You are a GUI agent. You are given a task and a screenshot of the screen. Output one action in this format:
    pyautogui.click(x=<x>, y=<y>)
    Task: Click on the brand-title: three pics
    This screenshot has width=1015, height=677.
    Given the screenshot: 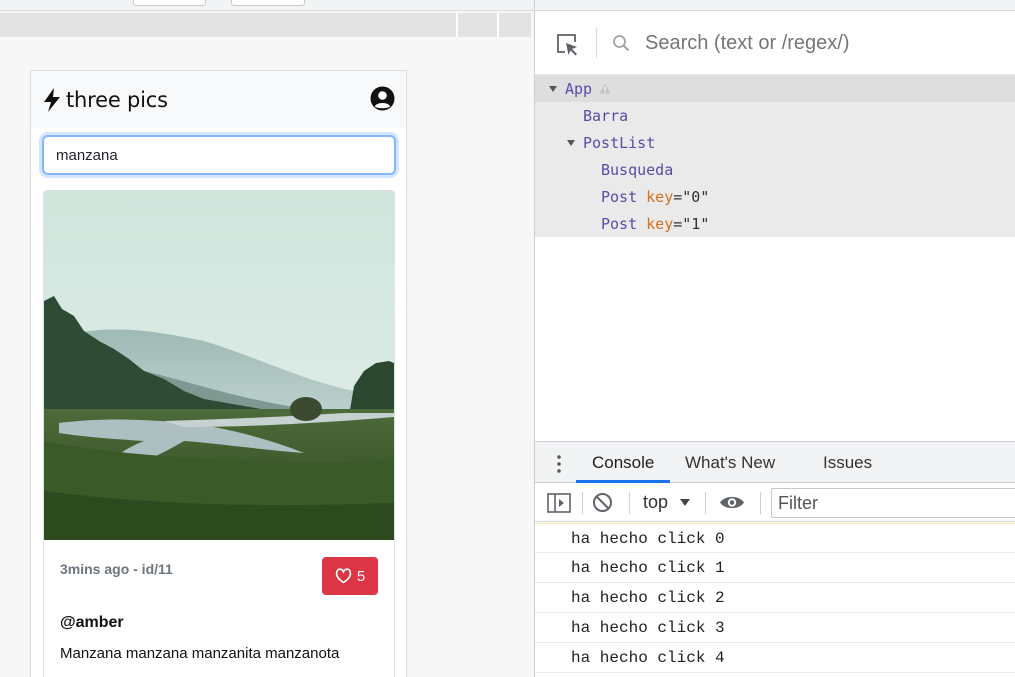 What is the action you would take?
    pyautogui.click(x=117, y=100)
    